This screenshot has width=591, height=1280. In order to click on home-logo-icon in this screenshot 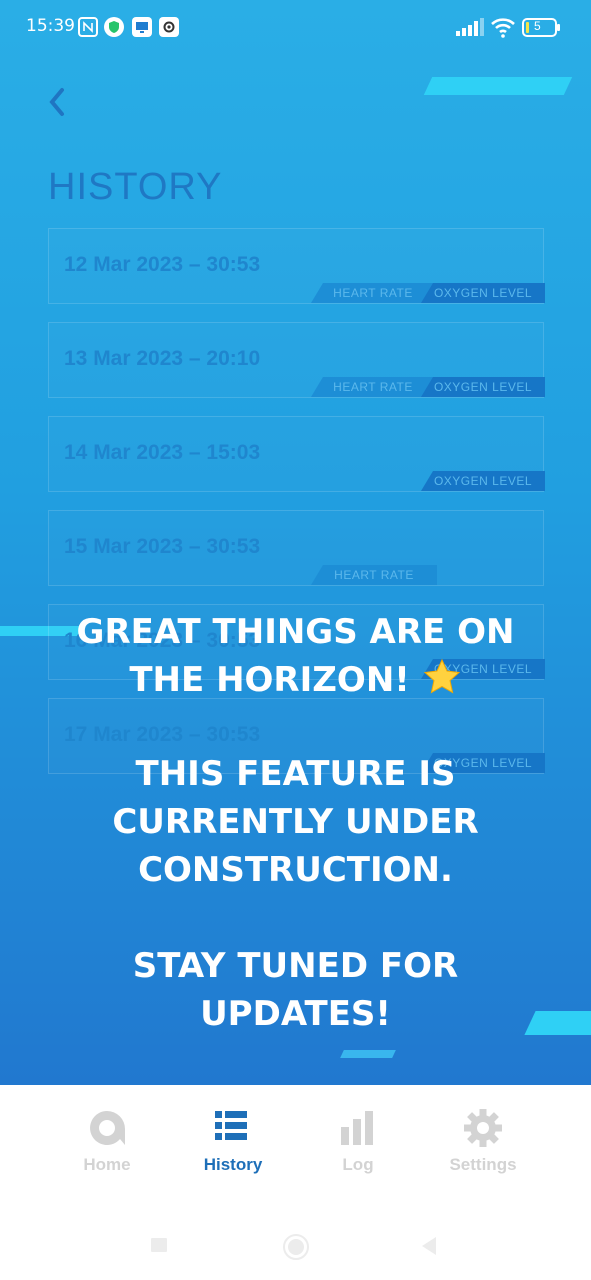, I will do `click(107, 1128)`.